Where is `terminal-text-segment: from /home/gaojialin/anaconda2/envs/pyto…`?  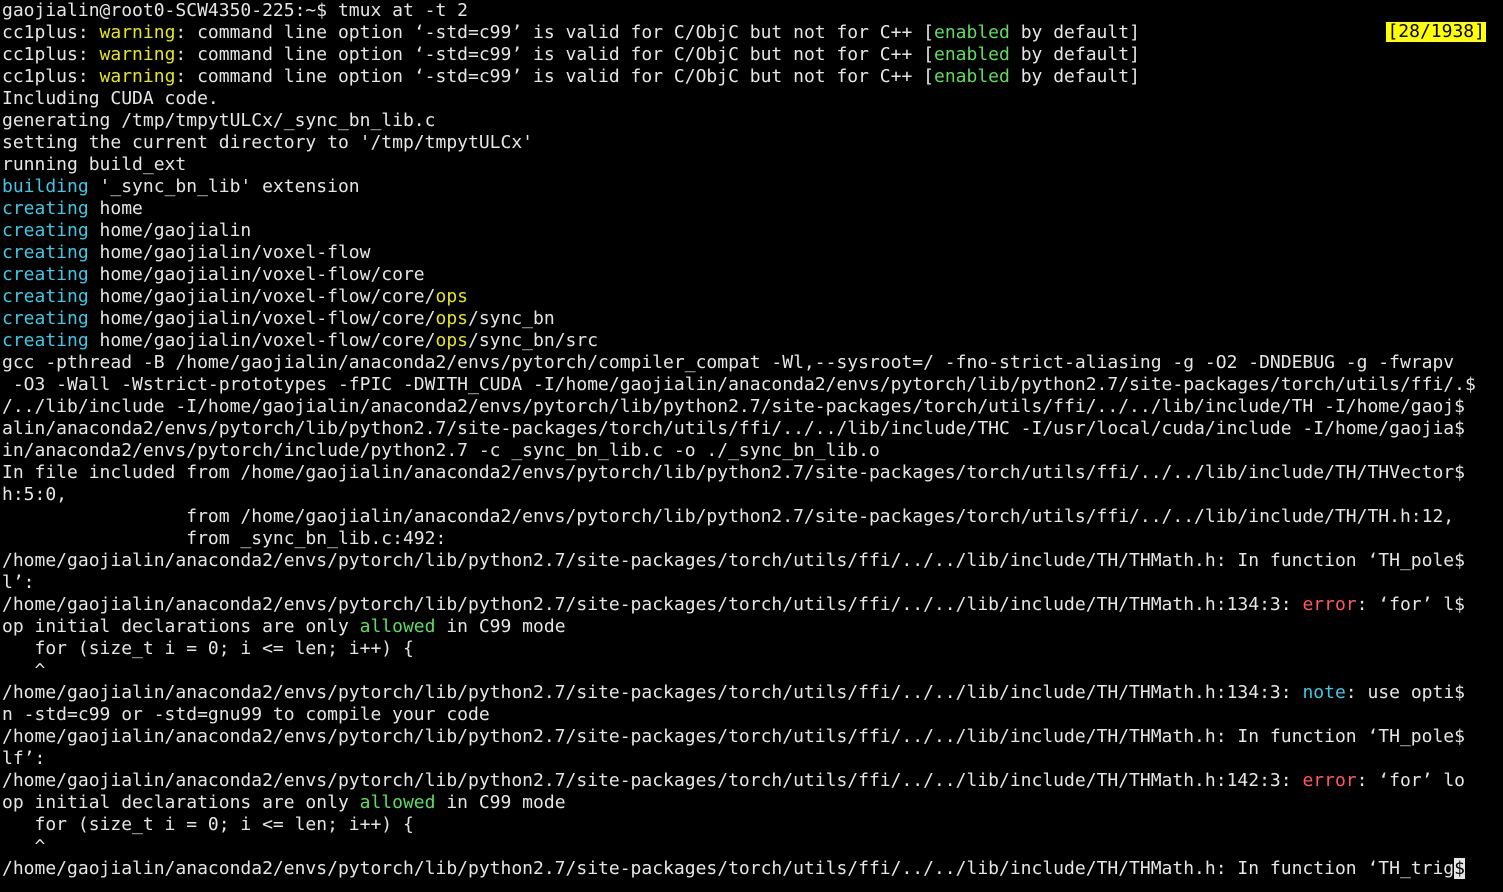
terminal-text-segment: from /home/gaojialin/anaconda2/envs/pyto… is located at coordinates (728, 516).